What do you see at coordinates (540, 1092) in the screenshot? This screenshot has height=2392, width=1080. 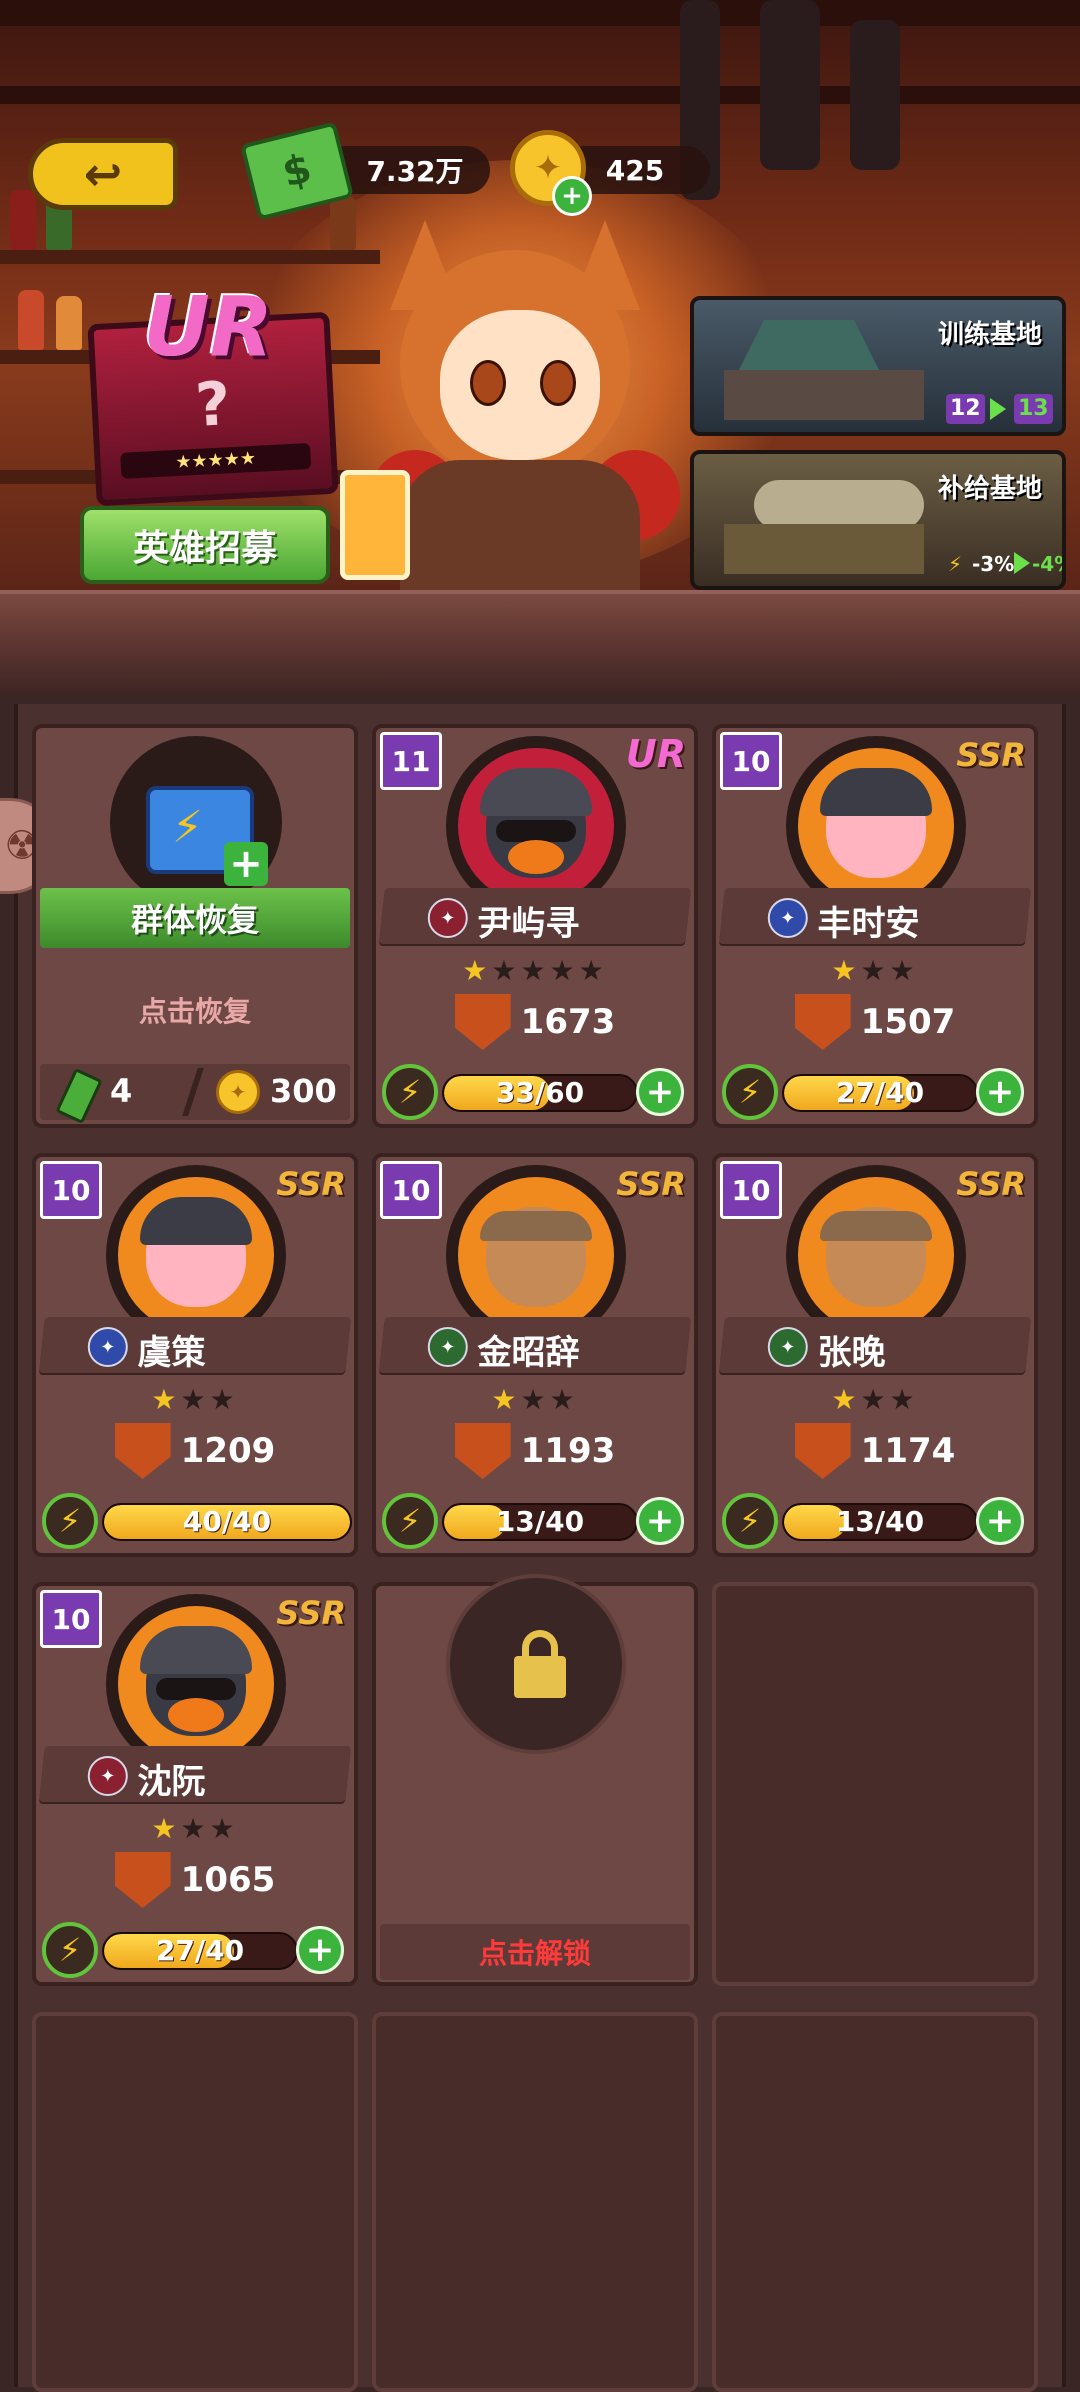 I see `energy-value: 33/60` at bounding box center [540, 1092].